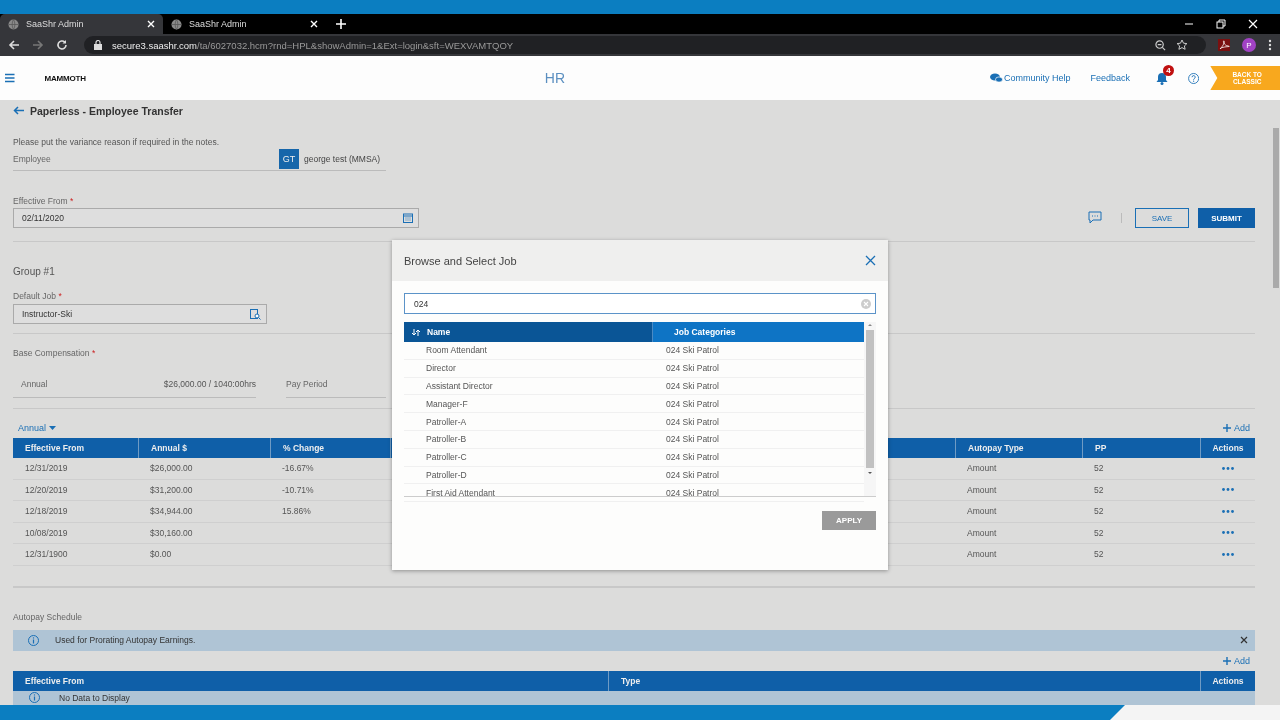  I want to click on zoom-out-icon, so click(1160, 45).